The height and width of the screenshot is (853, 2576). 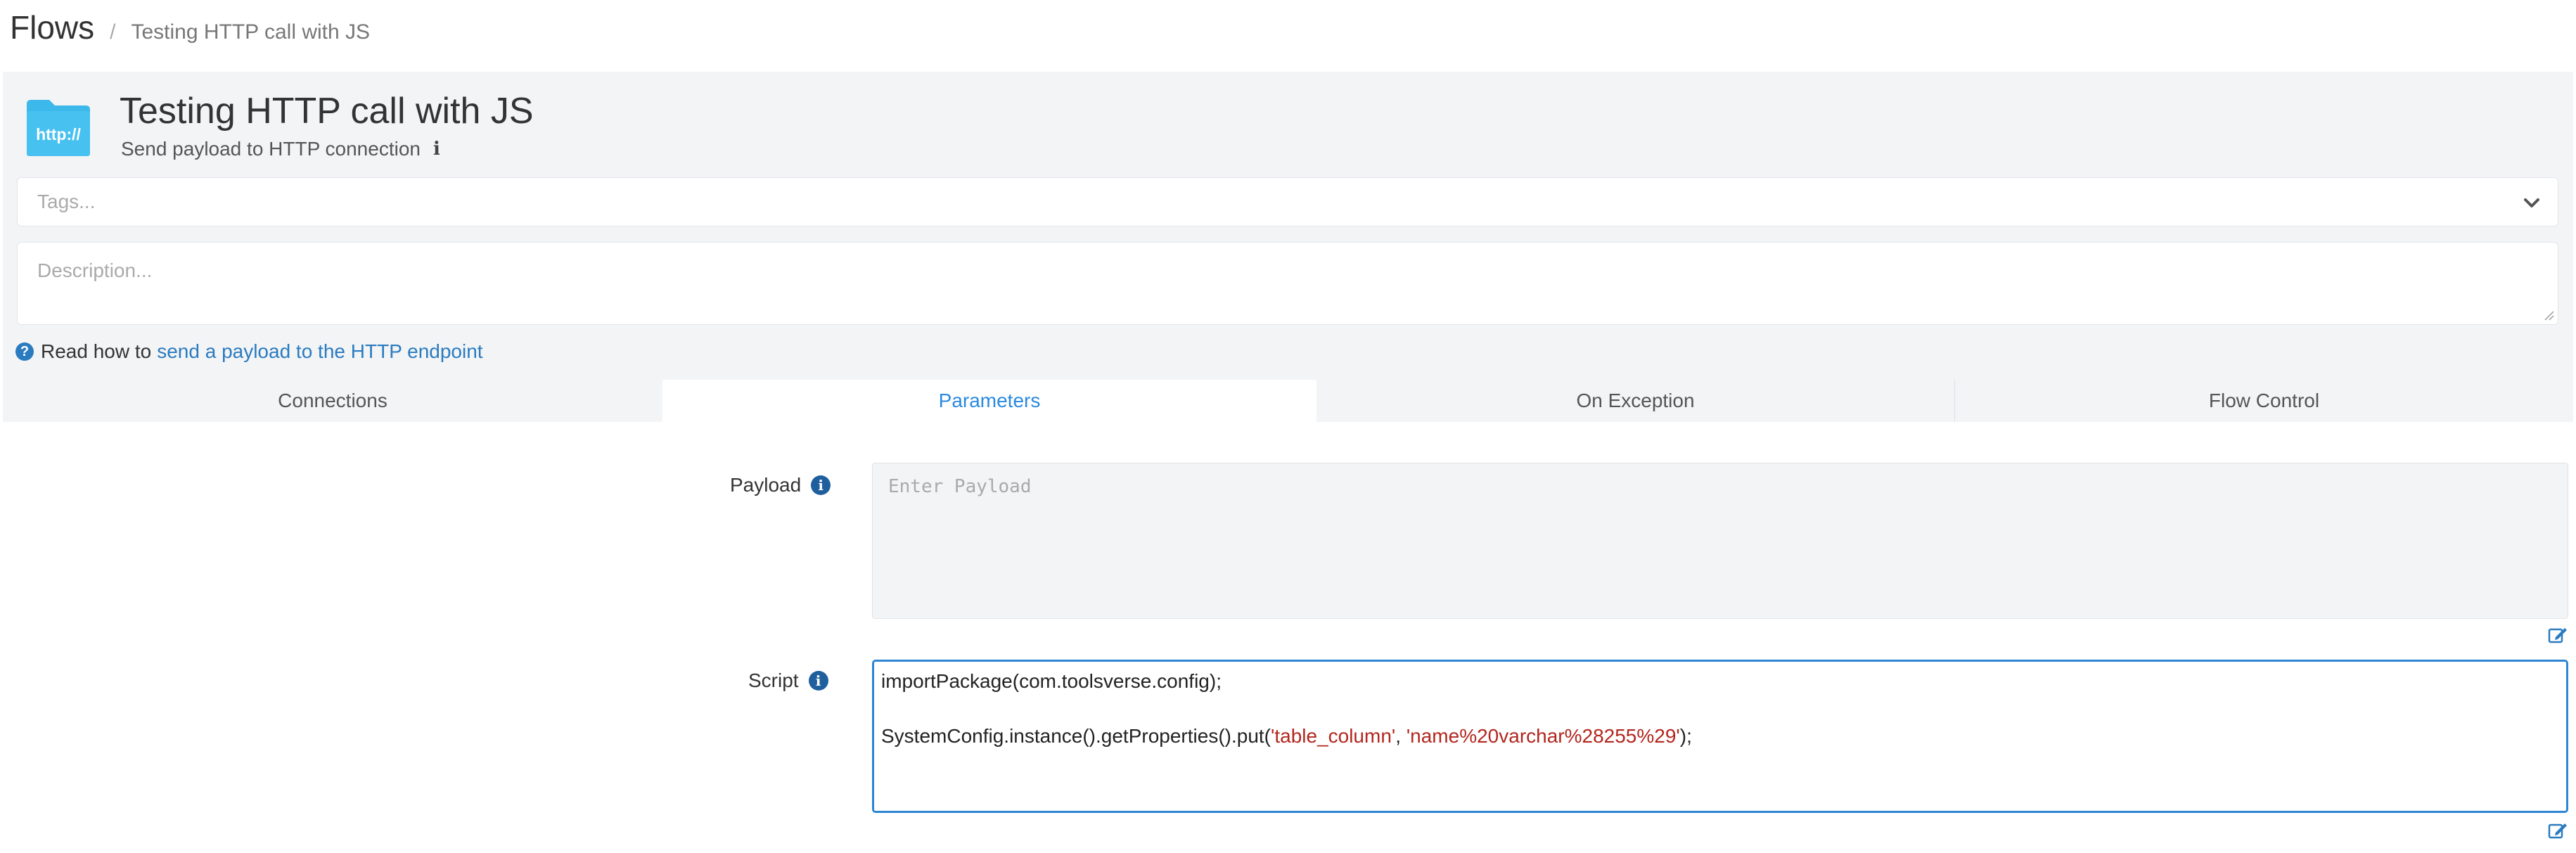 I want to click on breadcrumb-current: Testing HTTP call with JS, so click(x=251, y=32).